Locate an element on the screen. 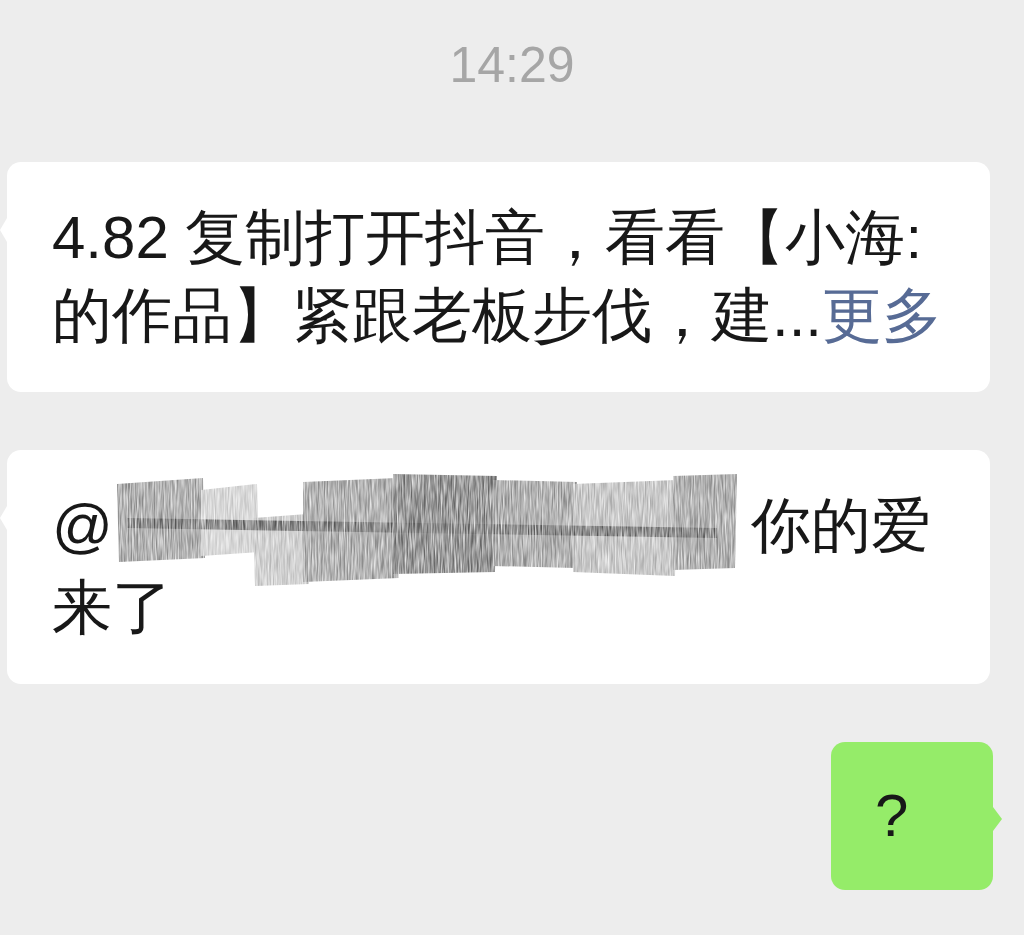 This screenshot has width=1024, height=935. message-text: @ is located at coordinates (82, 525).